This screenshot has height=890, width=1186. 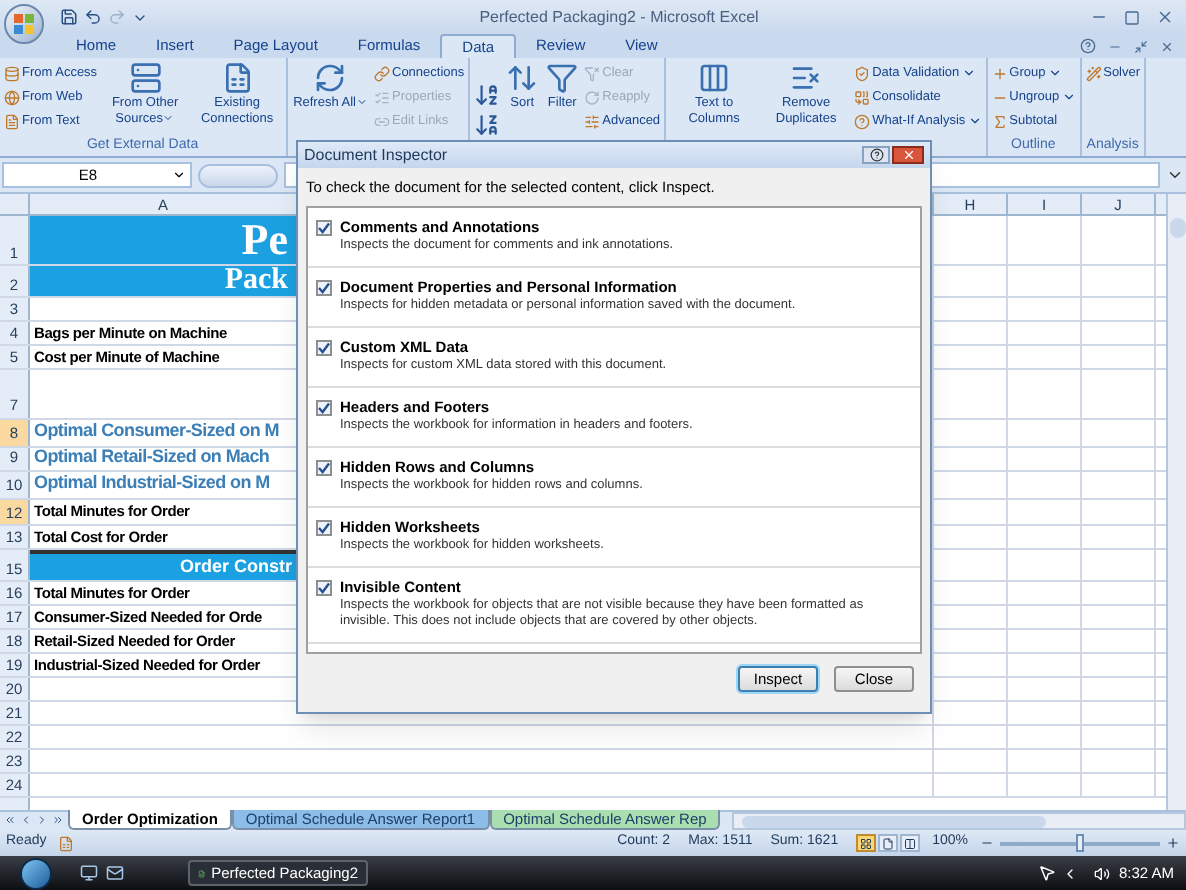 I want to click on save-icon, so click(x=69, y=17).